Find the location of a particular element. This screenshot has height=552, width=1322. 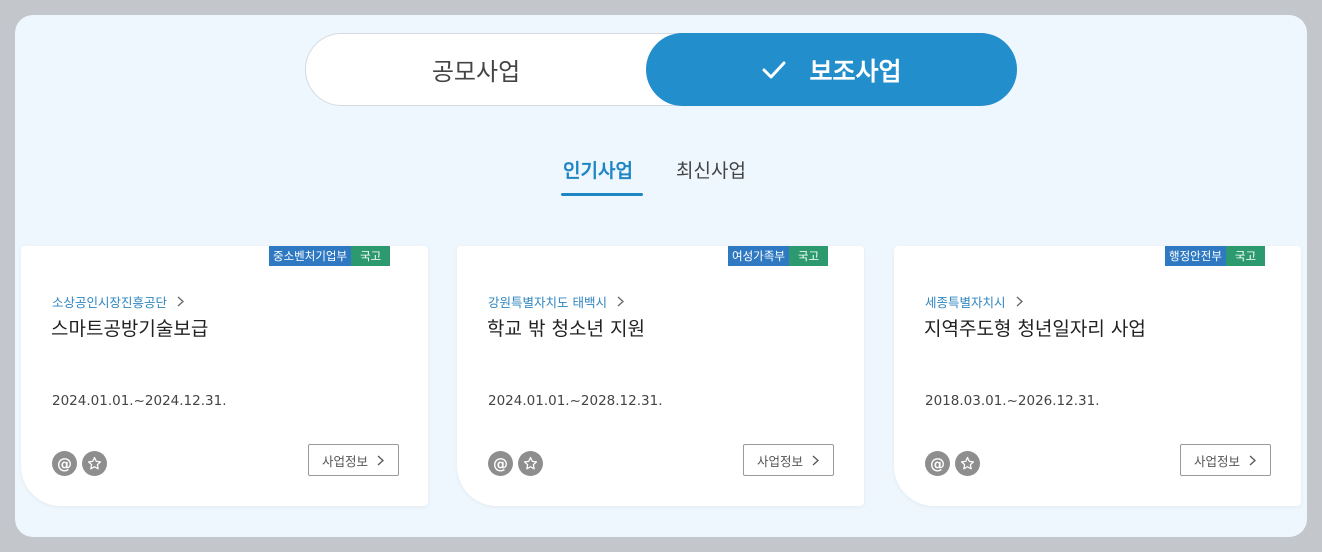

card-title: 스마트공방기술보급 is located at coordinates (130, 329).